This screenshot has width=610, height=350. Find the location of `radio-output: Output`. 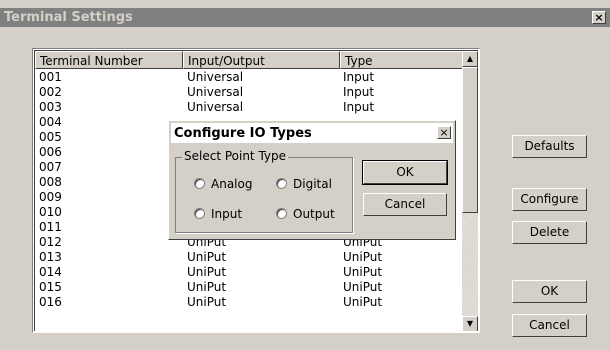

radio-output: Output is located at coordinates (305, 214).